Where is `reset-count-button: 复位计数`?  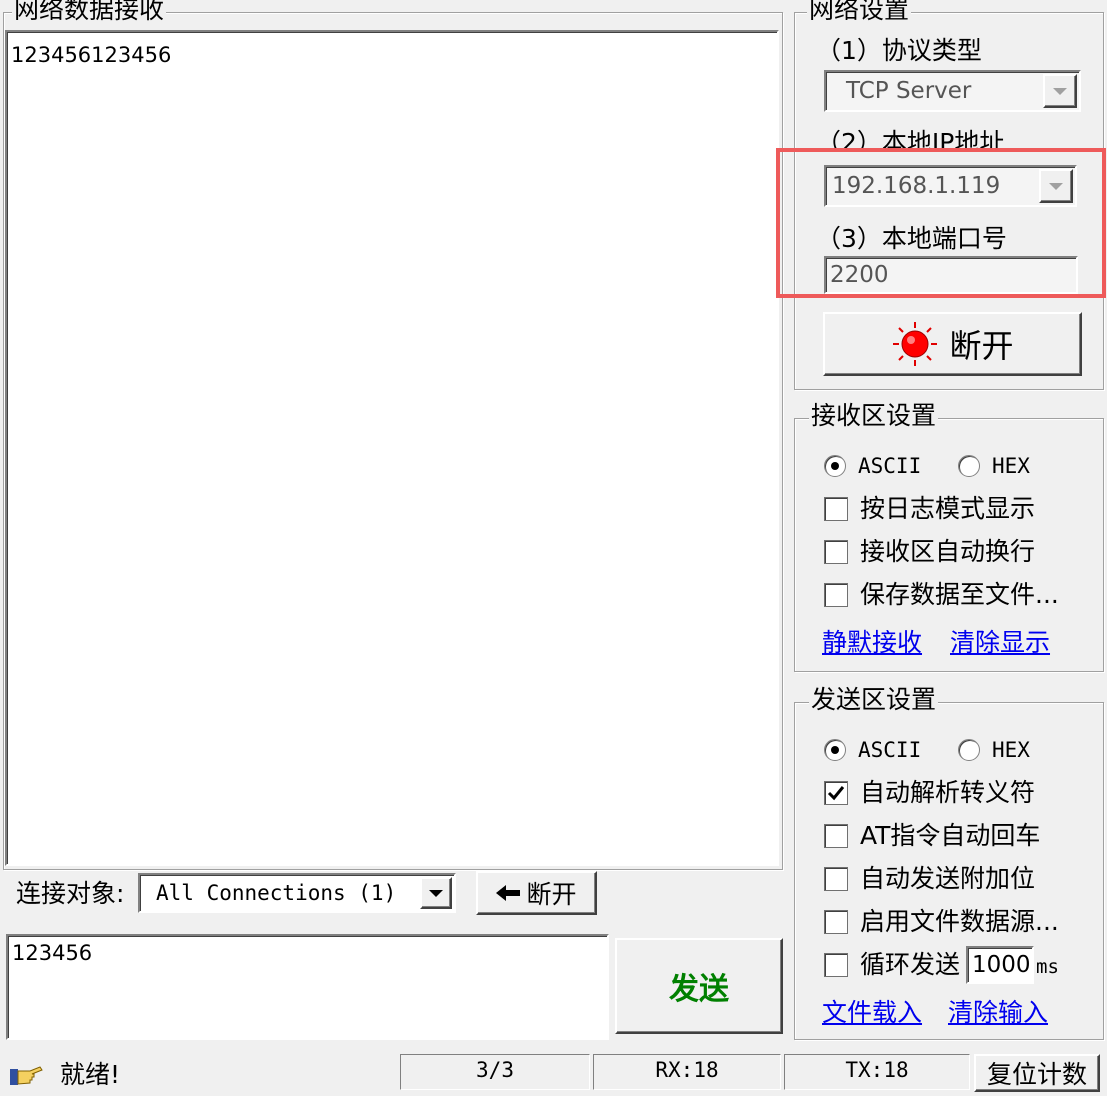 reset-count-button: 复位计数 is located at coordinates (1037, 1073).